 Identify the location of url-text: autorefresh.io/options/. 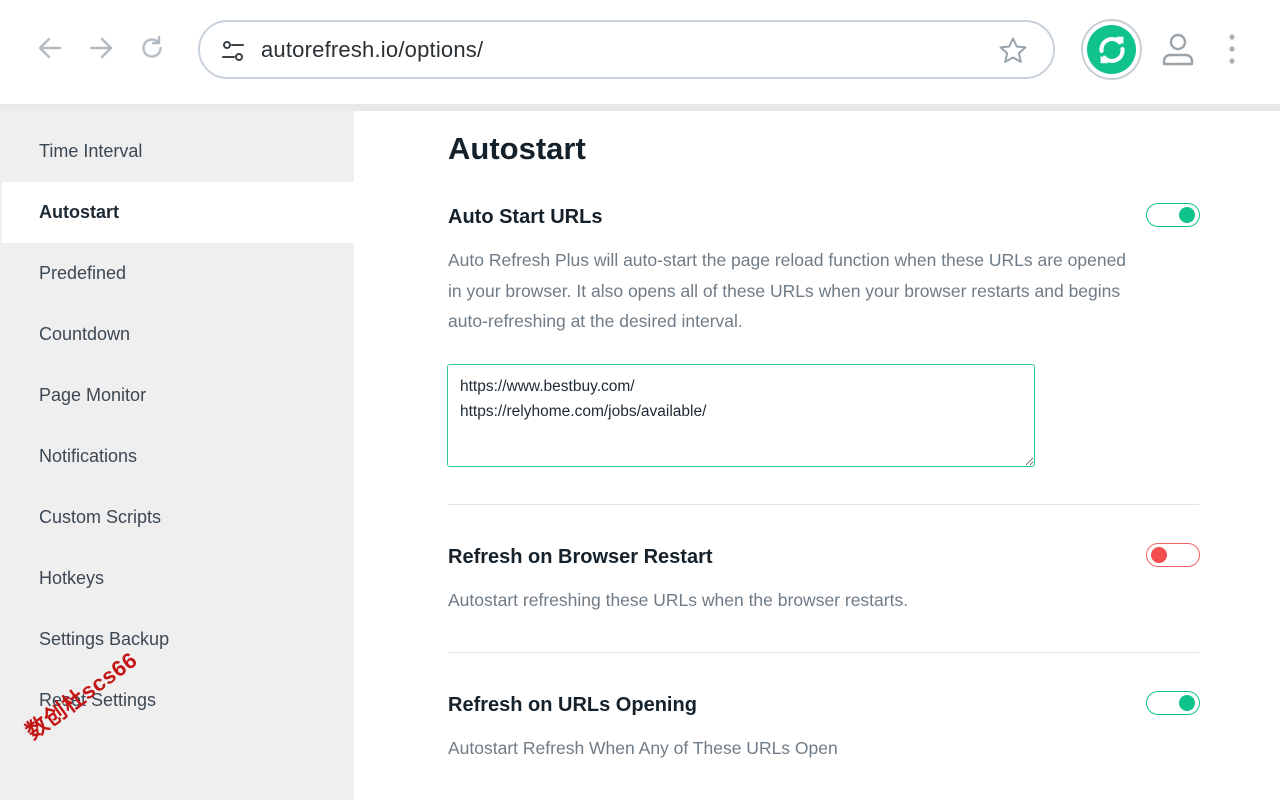
(372, 50).